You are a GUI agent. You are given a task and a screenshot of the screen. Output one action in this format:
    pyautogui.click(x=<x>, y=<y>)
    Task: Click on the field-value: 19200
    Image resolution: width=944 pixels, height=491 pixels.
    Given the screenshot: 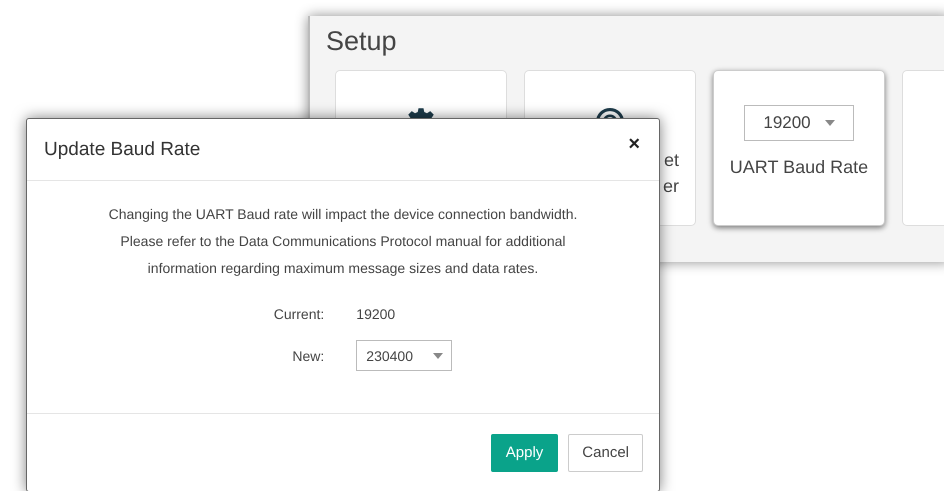 What is the action you would take?
    pyautogui.click(x=376, y=314)
    